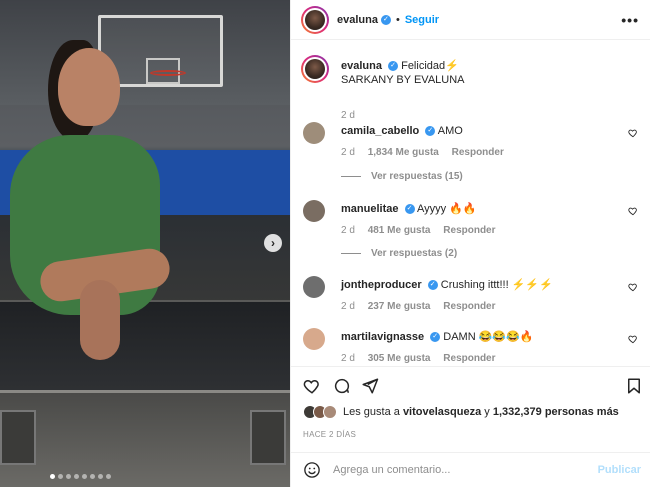 The width and height of the screenshot is (650, 487). I want to click on commenter-username: martilavignasse, so click(382, 337).